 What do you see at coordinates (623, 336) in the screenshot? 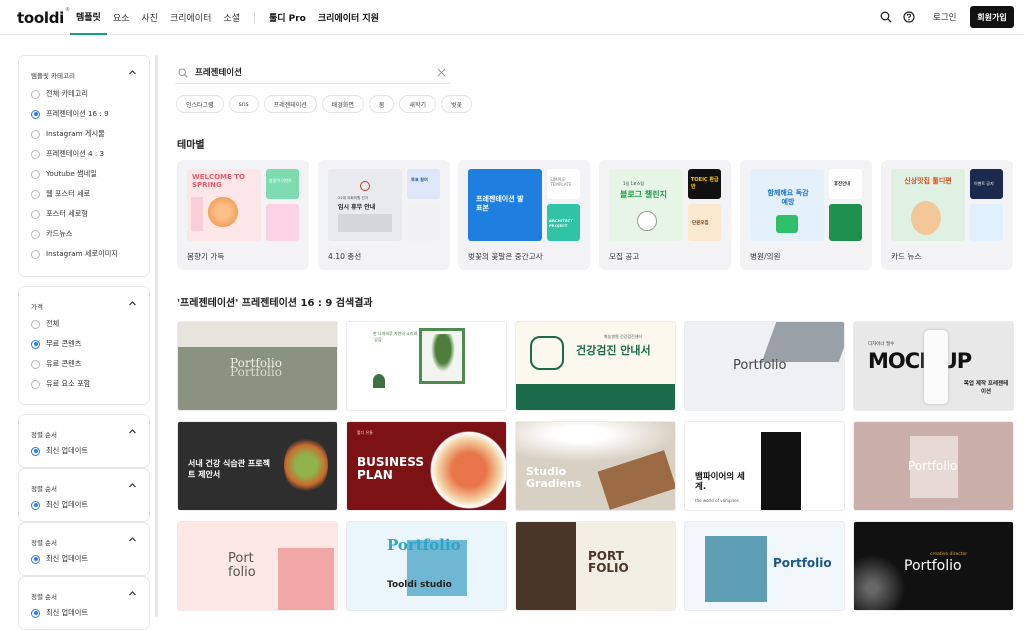
I see `result-text: 화농병원 건강검진센터` at bounding box center [623, 336].